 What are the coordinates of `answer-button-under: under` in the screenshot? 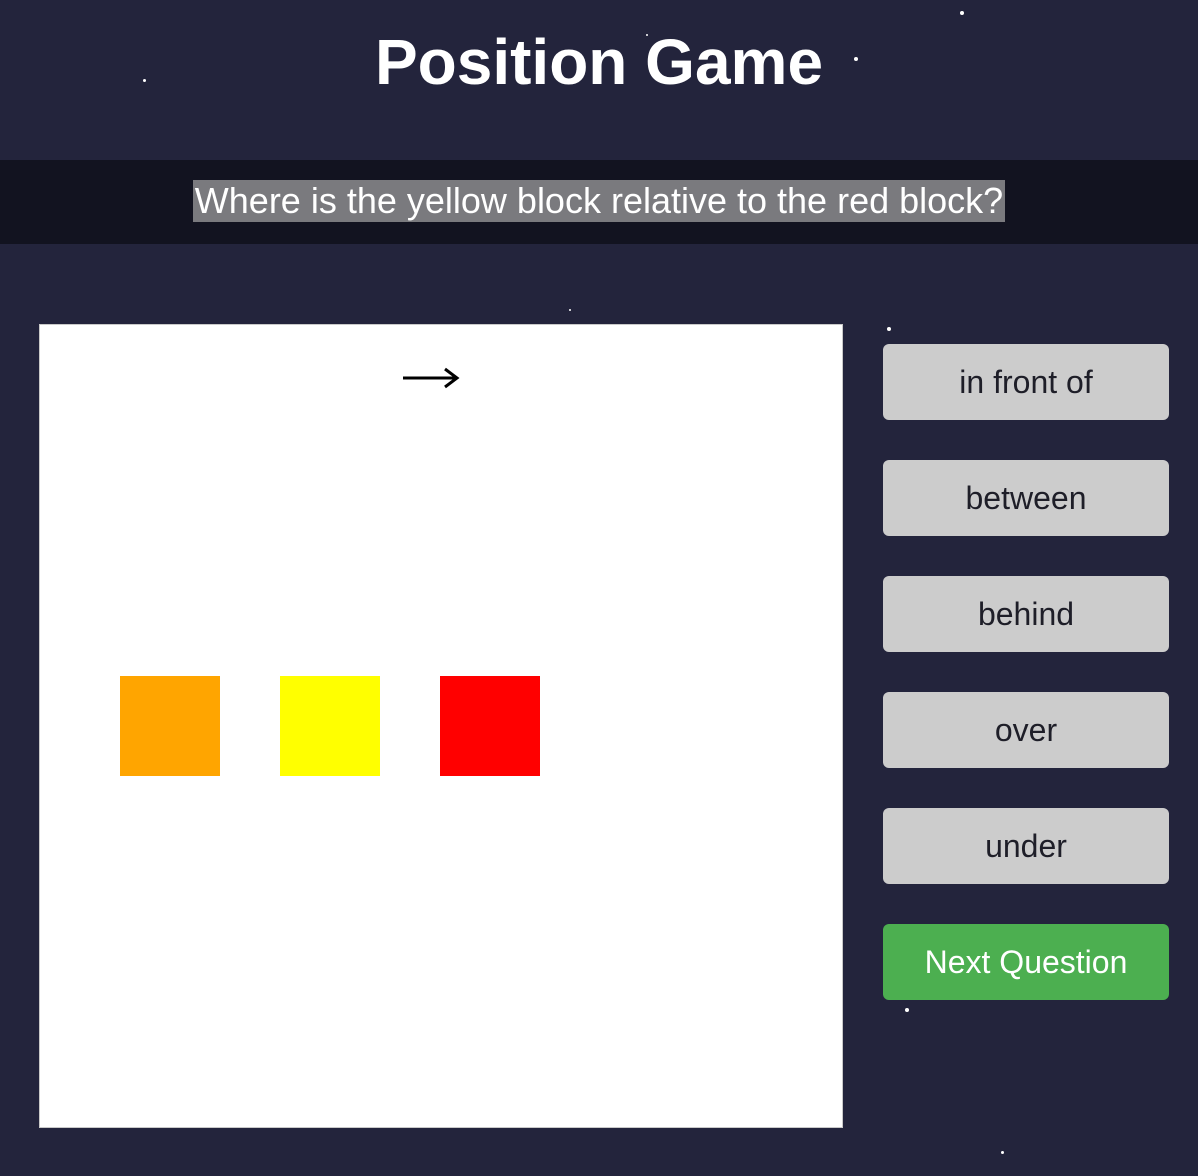 It's located at (1026, 846).